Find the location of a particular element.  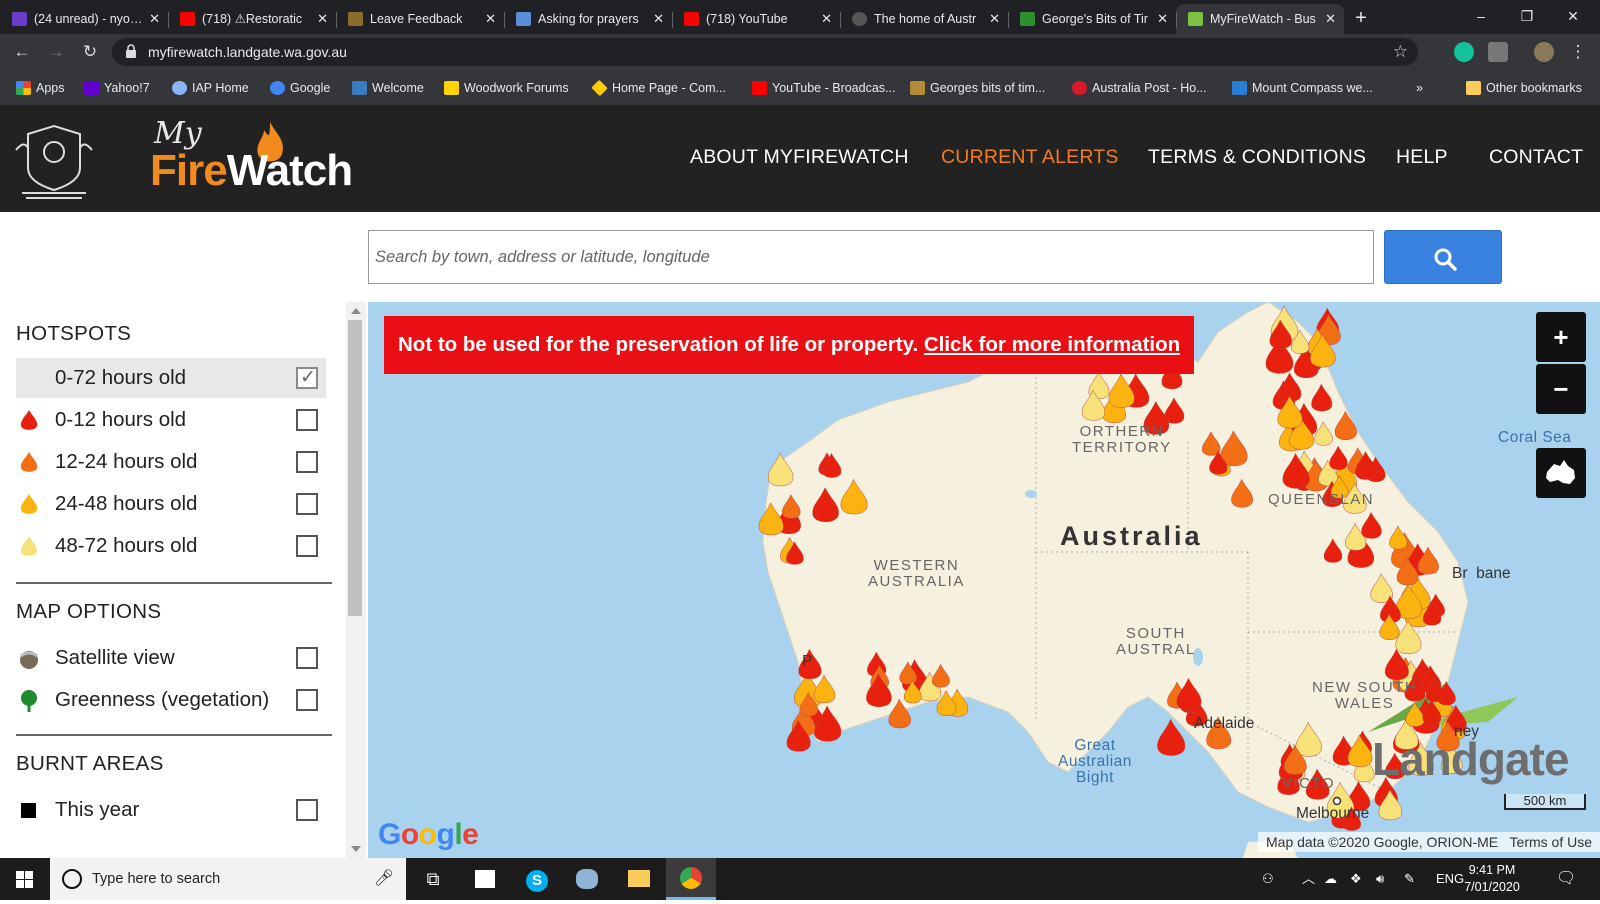

more-info-link: Click for more information is located at coordinates (1052, 344).